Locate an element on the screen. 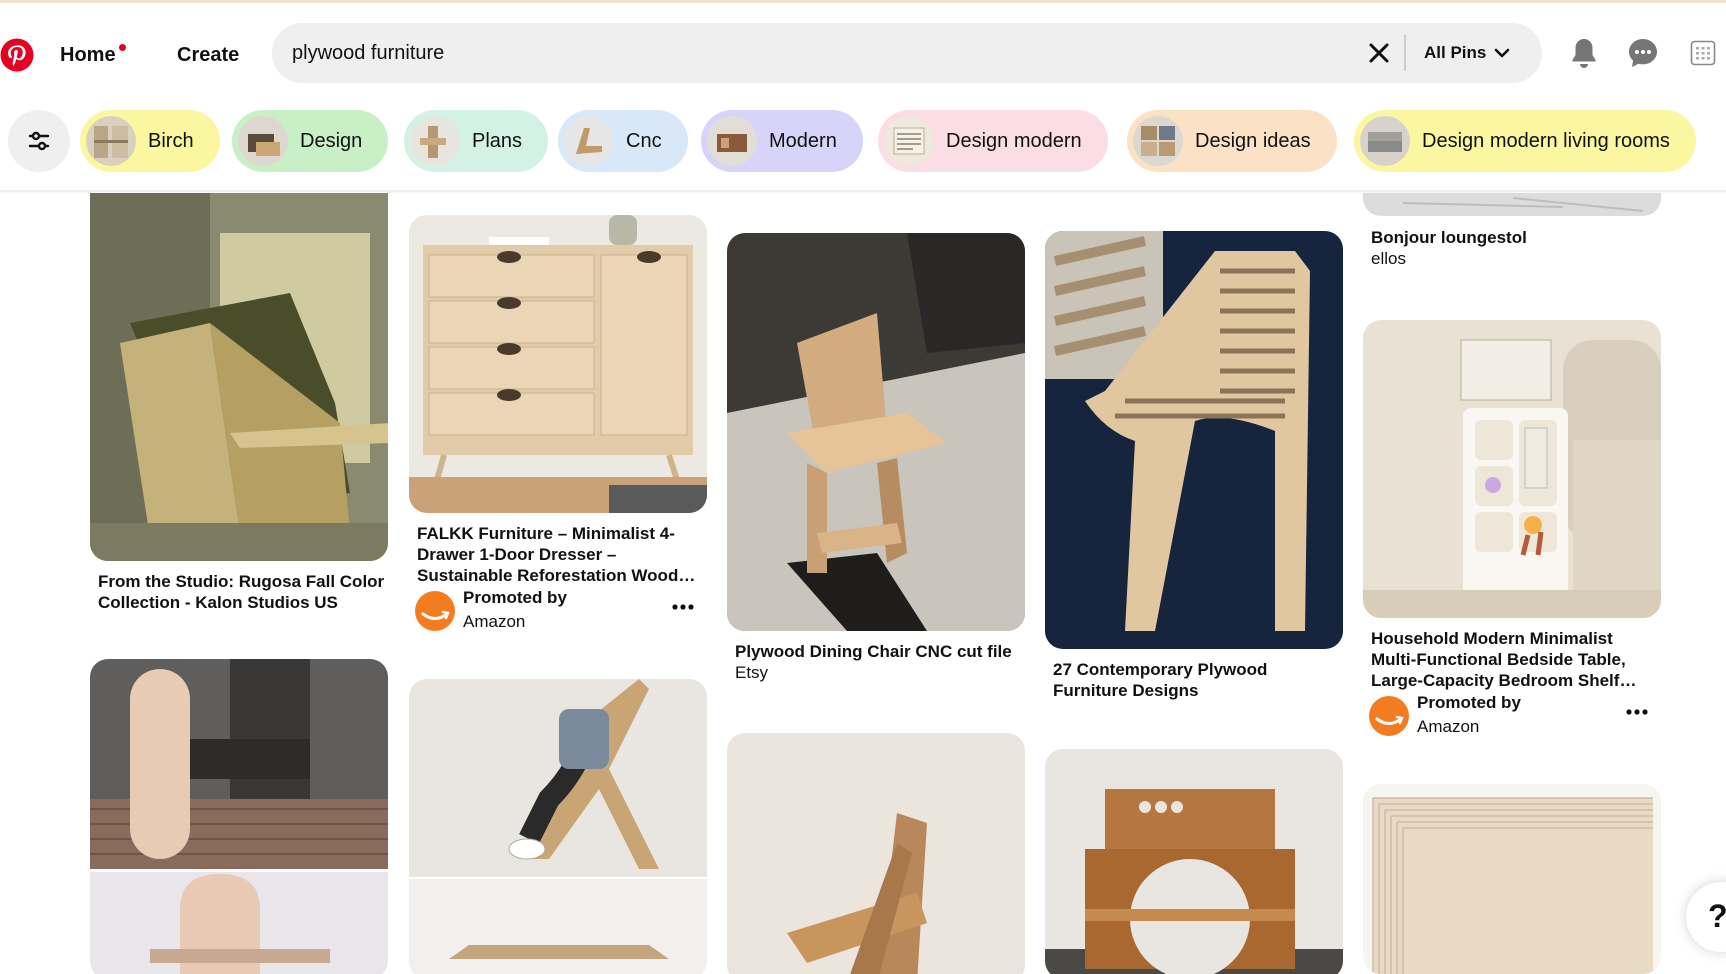 This screenshot has height=974, width=1726. sliders-icon is located at coordinates (39, 141).